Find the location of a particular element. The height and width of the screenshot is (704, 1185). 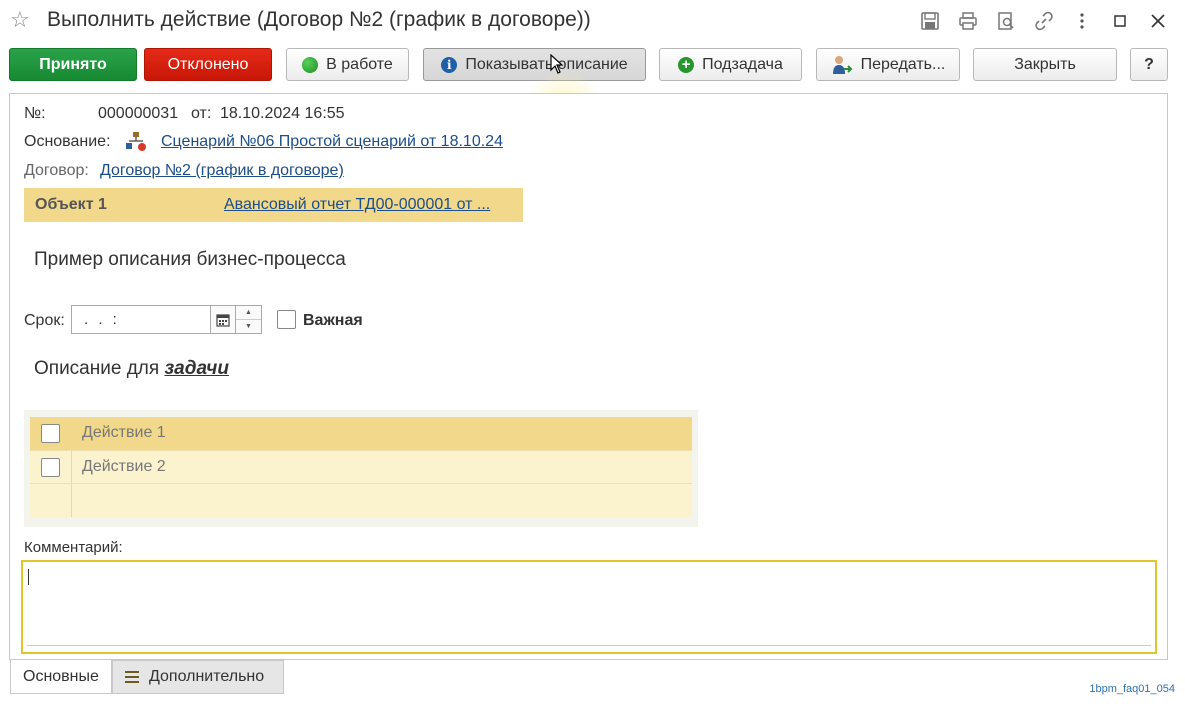

rejected-button-label: Отклонено is located at coordinates (208, 64).